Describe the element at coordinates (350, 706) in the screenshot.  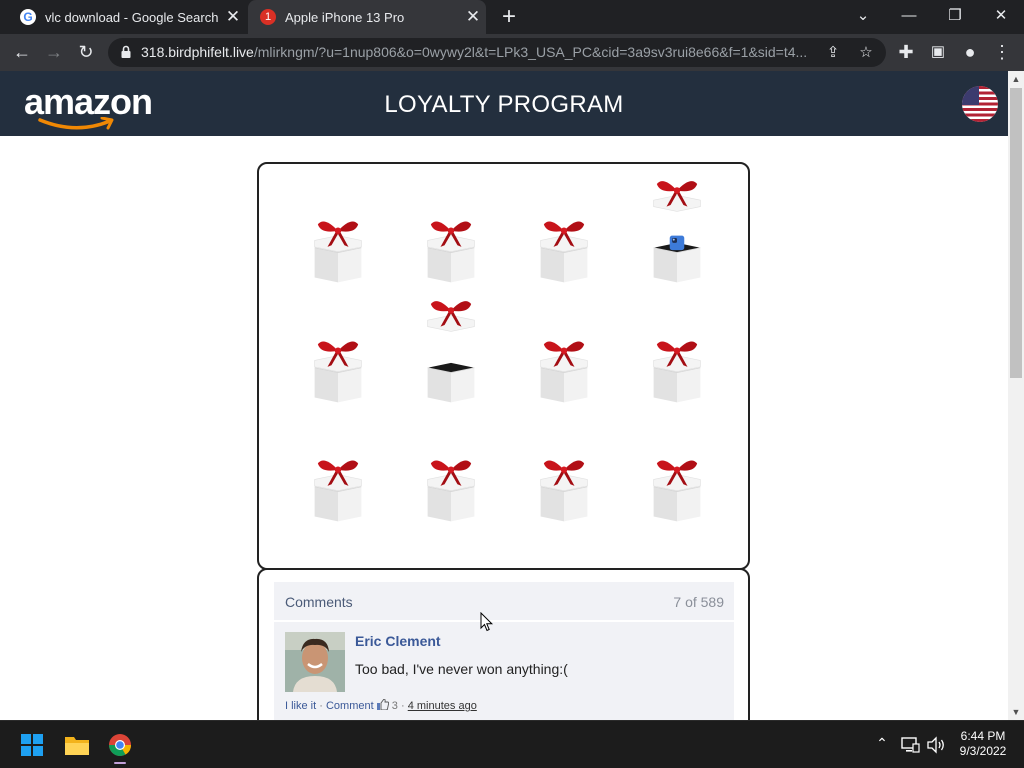
I see `comment-link: Comment` at that location.